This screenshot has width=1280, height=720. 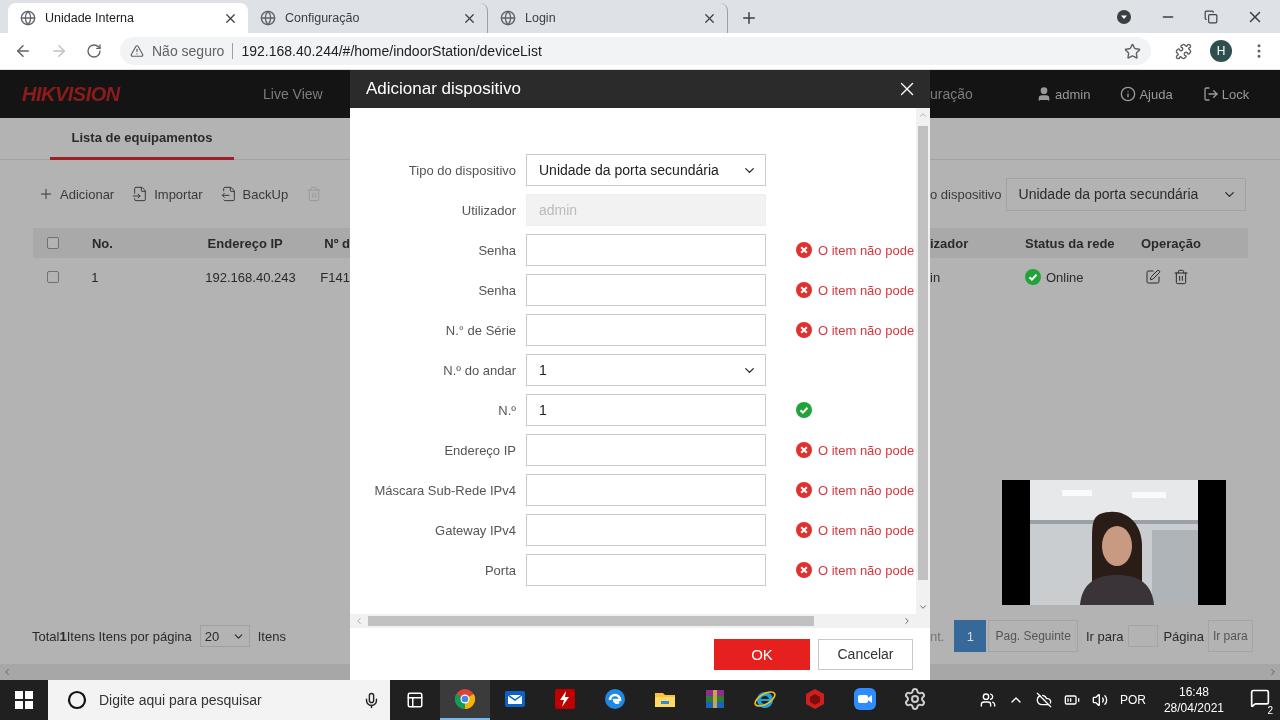 What do you see at coordinates (1132, 700) in the screenshot?
I see `language-indicator: POR` at bounding box center [1132, 700].